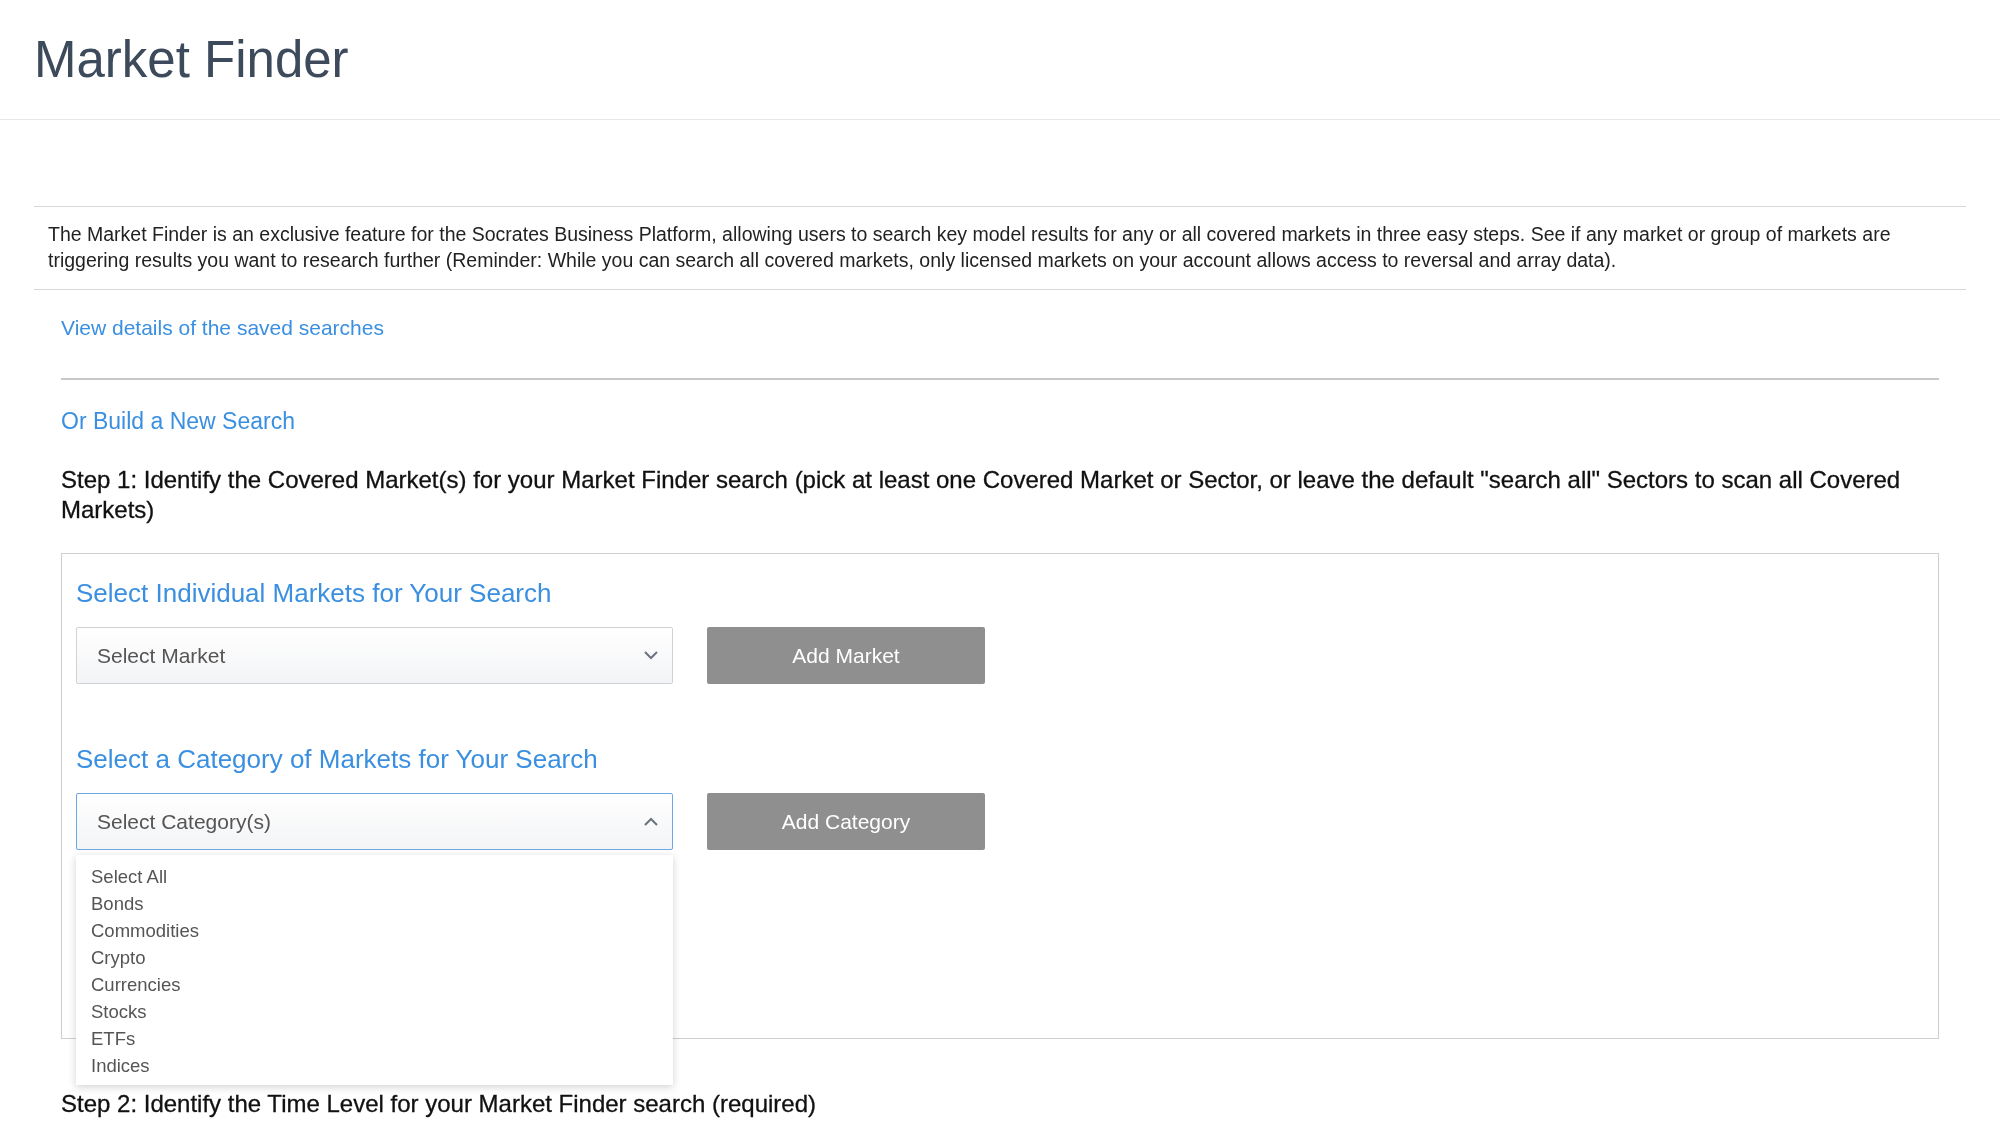  I want to click on dropdown-option: Crypto, so click(374, 957).